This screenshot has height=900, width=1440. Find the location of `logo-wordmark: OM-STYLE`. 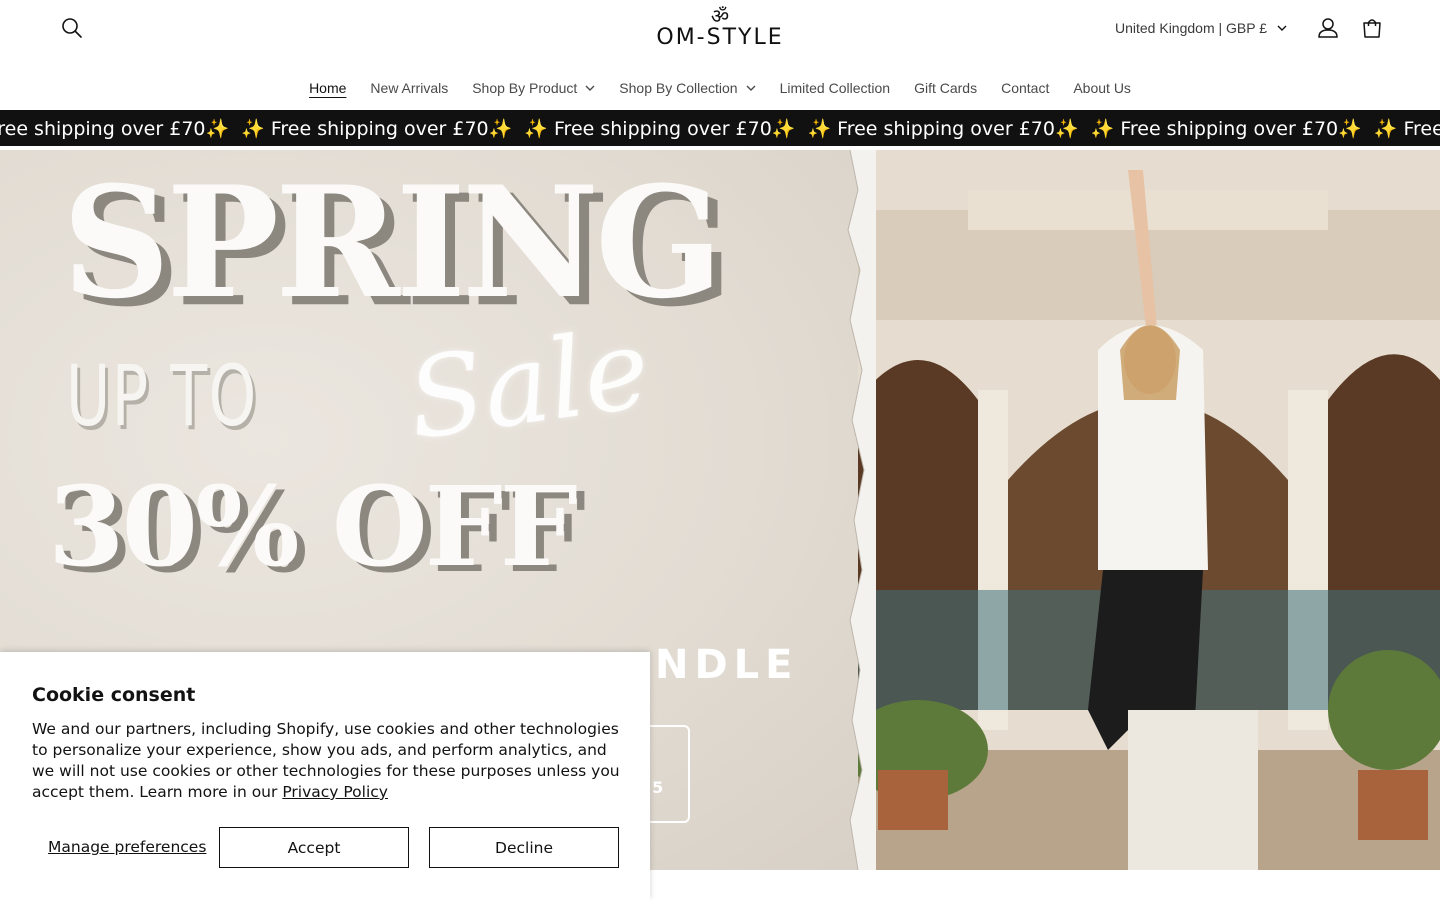

logo-wordmark: OM-STYLE is located at coordinates (720, 37).